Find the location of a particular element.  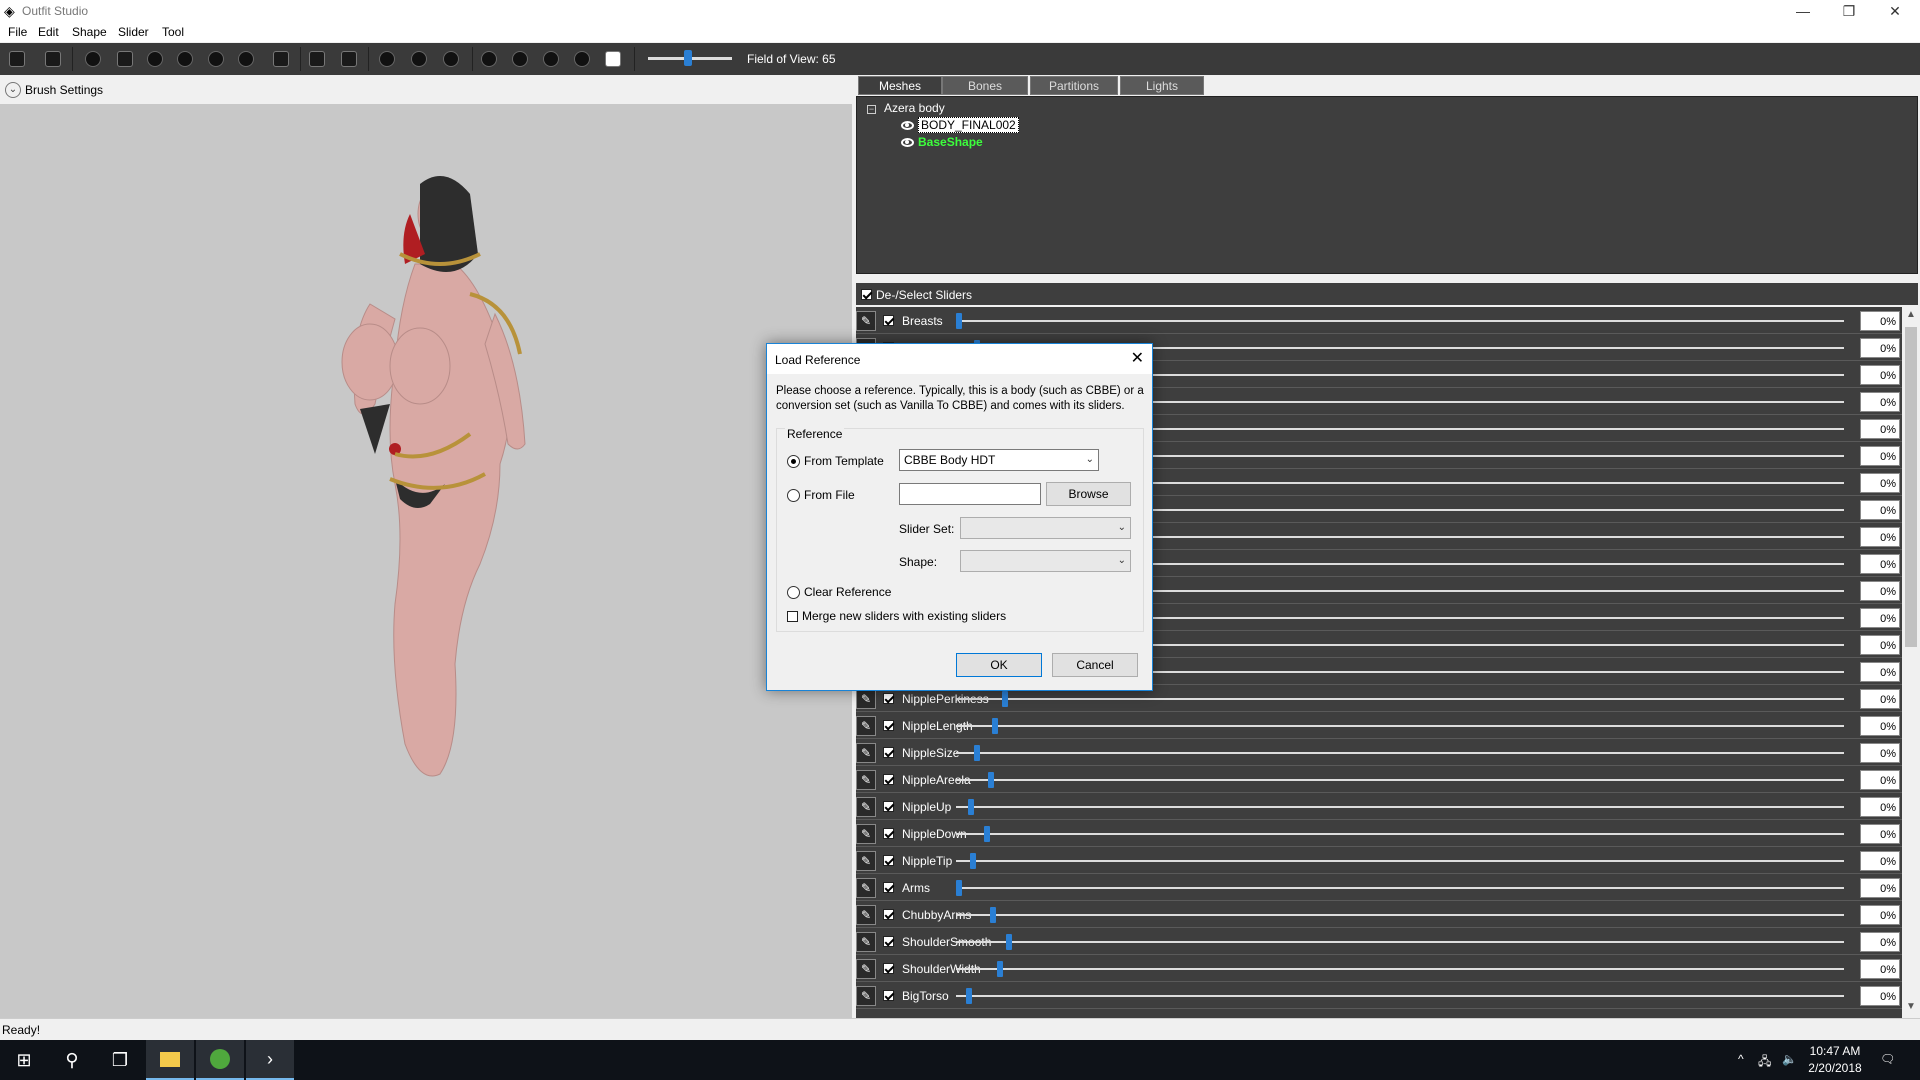

tree-root: − Azera body is located at coordinates (906, 108).